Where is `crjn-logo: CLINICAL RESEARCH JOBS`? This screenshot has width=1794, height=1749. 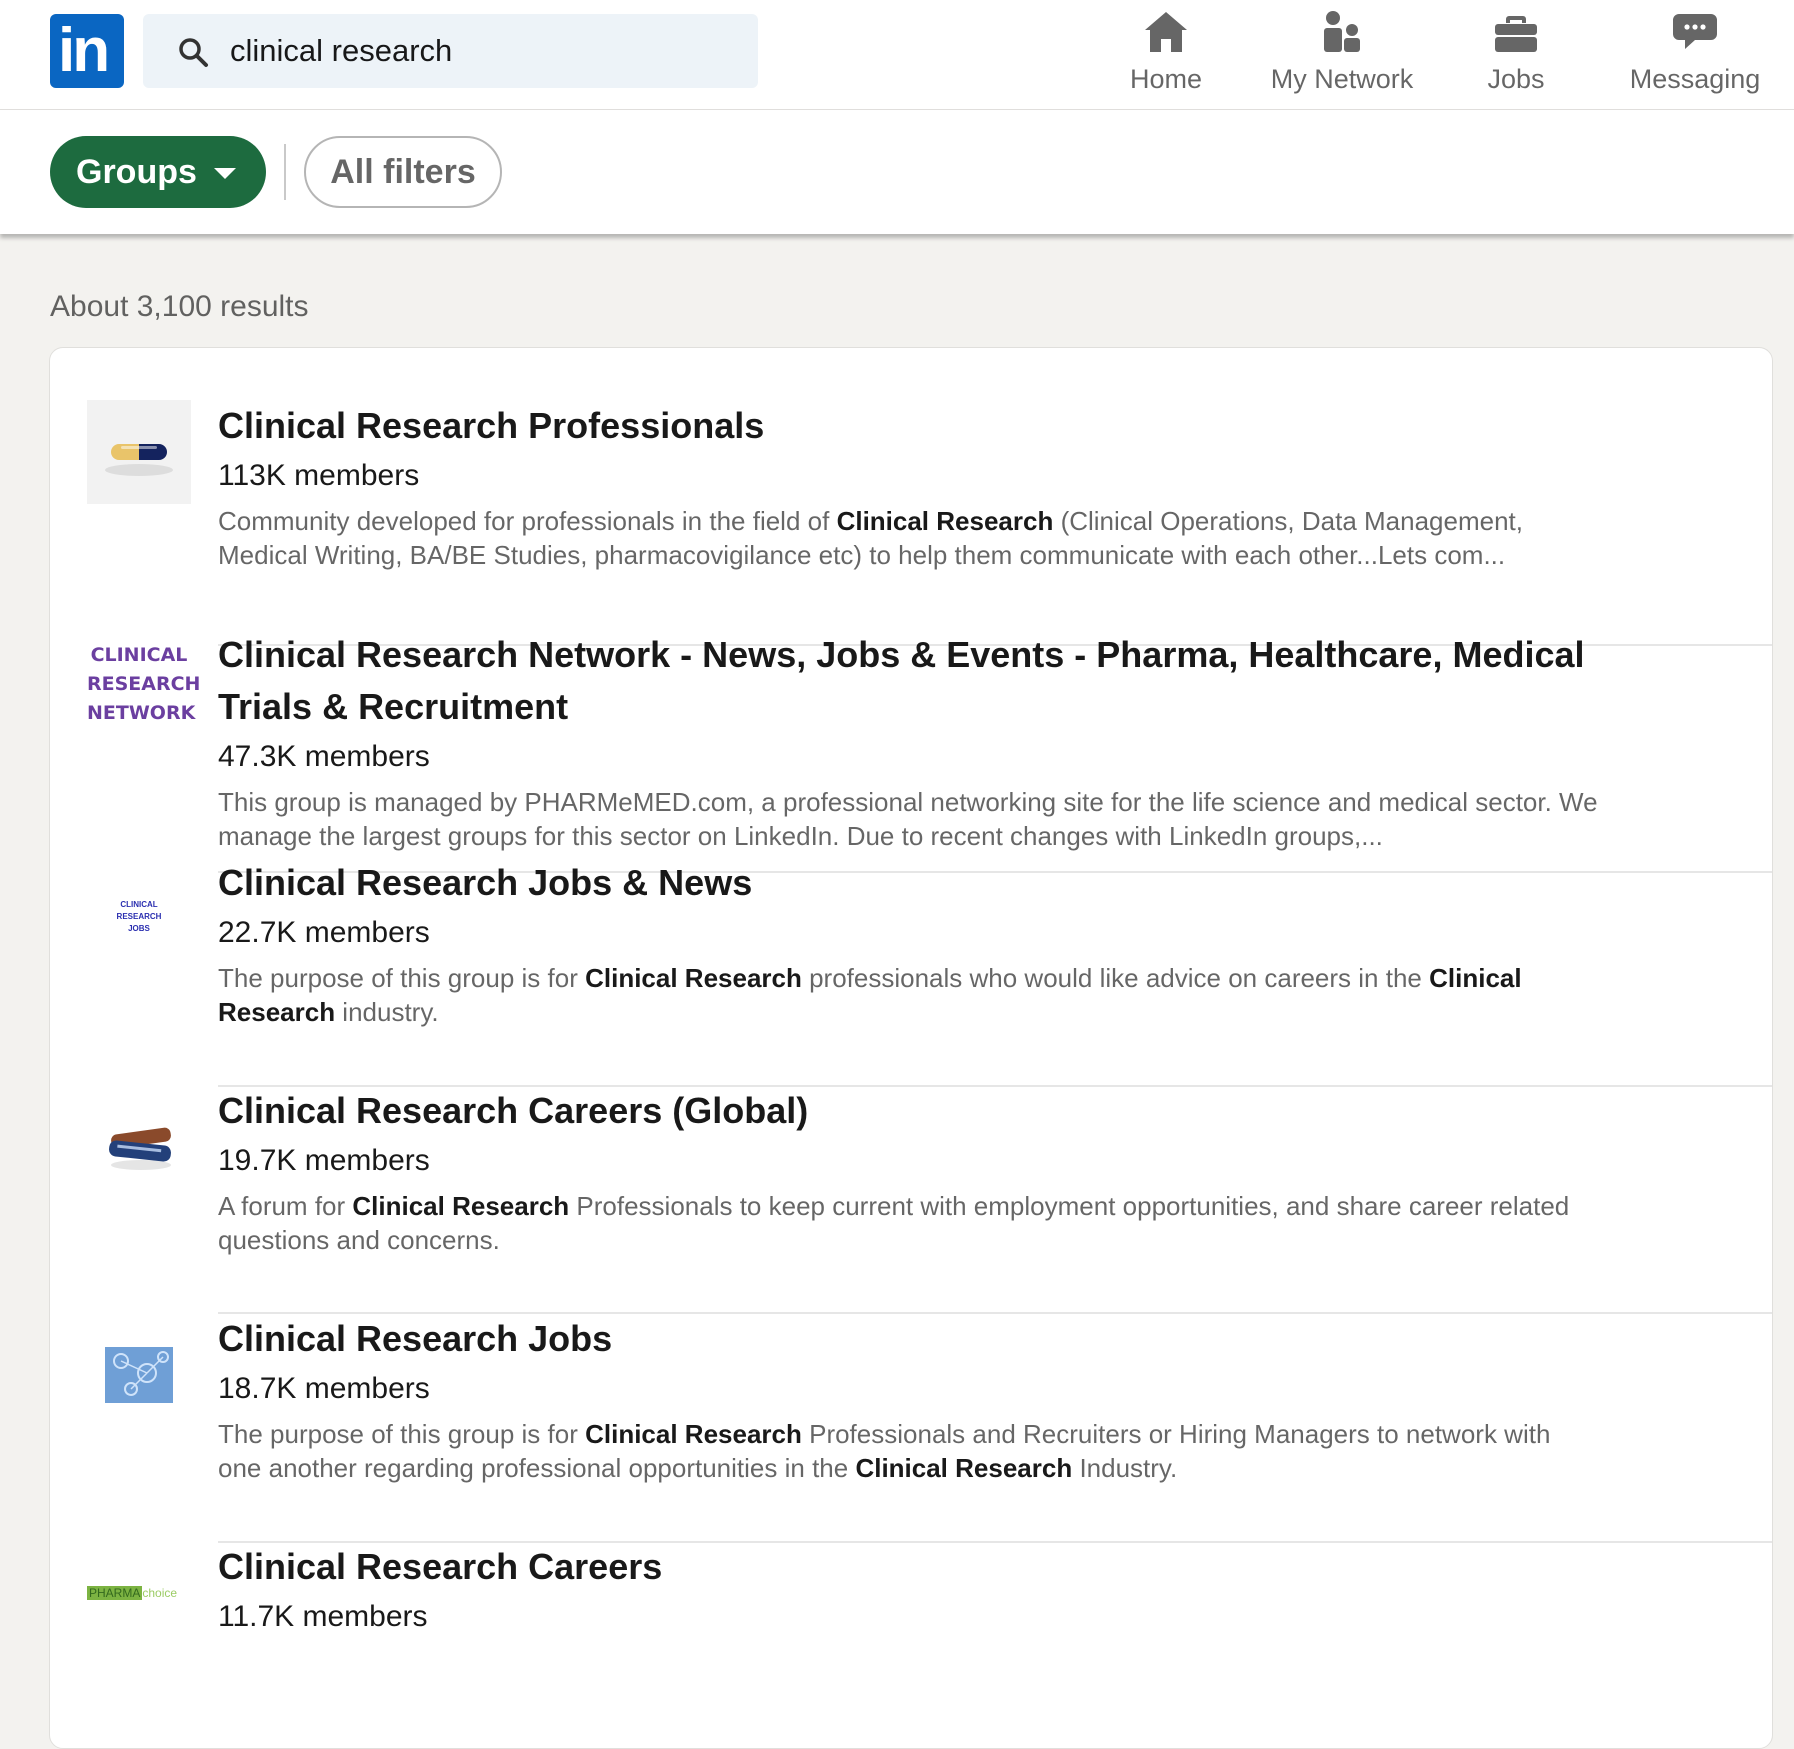 crjn-logo: CLINICAL RESEARCH JOBS is located at coordinates (139, 929).